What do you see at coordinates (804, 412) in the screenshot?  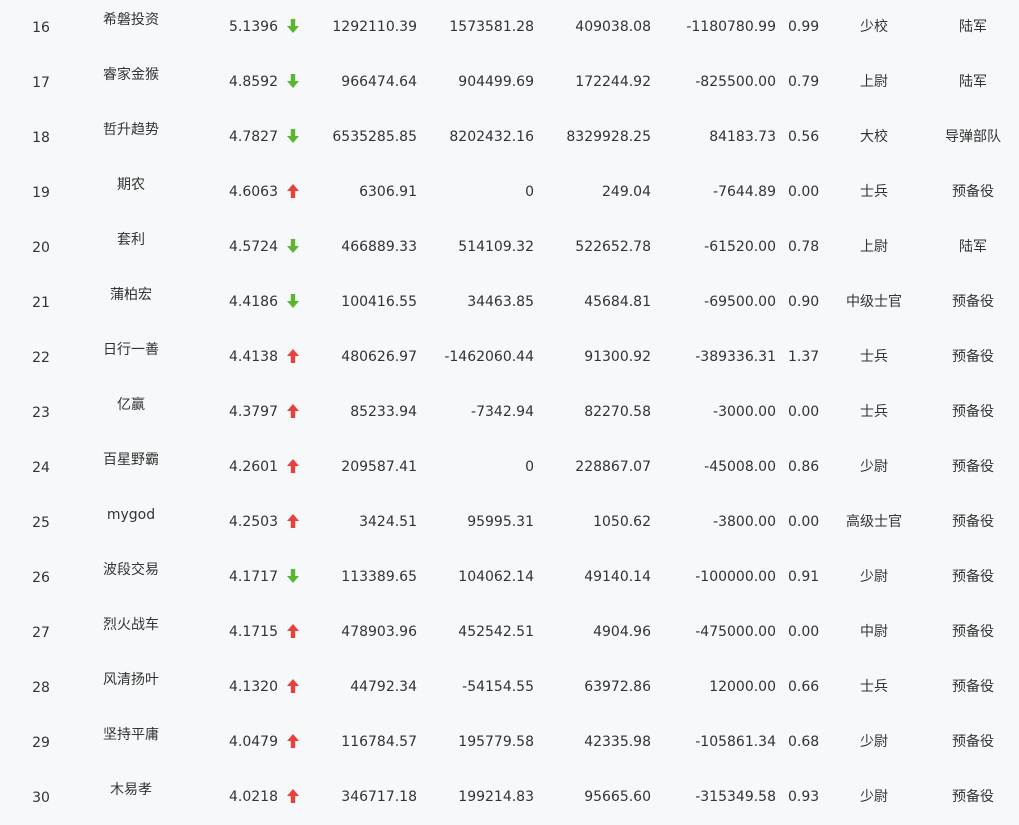 I see `ratio-value: 0.00` at bounding box center [804, 412].